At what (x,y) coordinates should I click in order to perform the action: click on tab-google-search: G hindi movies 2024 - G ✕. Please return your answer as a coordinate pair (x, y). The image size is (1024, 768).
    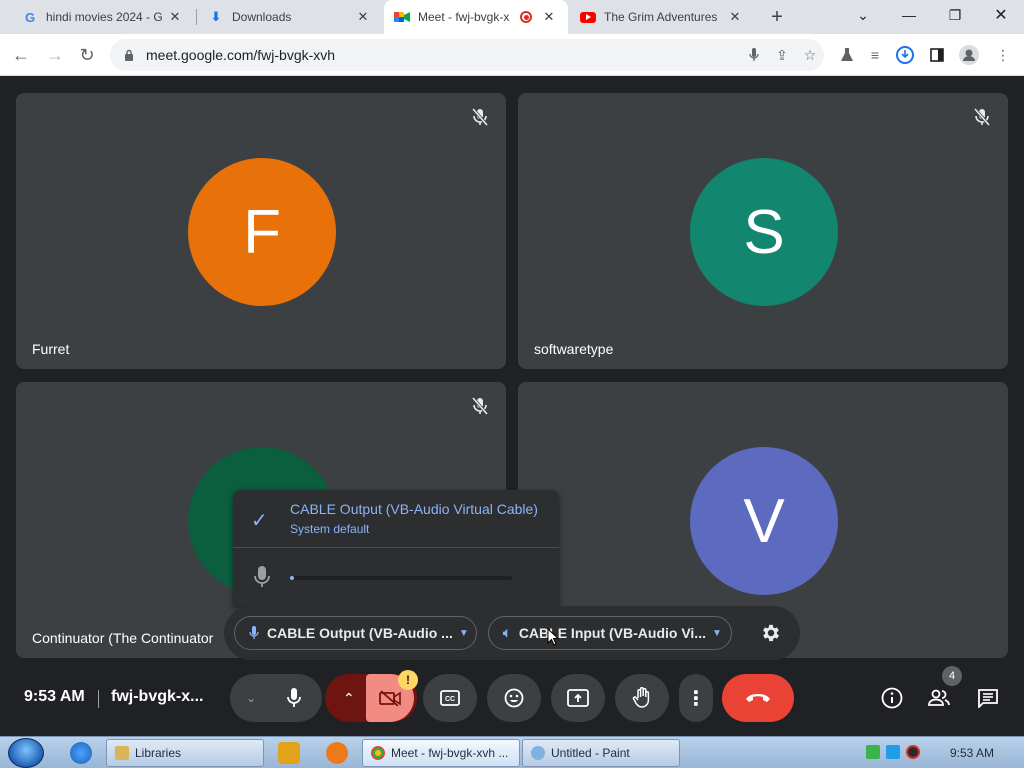
    Looking at the image, I should click on (103, 17).